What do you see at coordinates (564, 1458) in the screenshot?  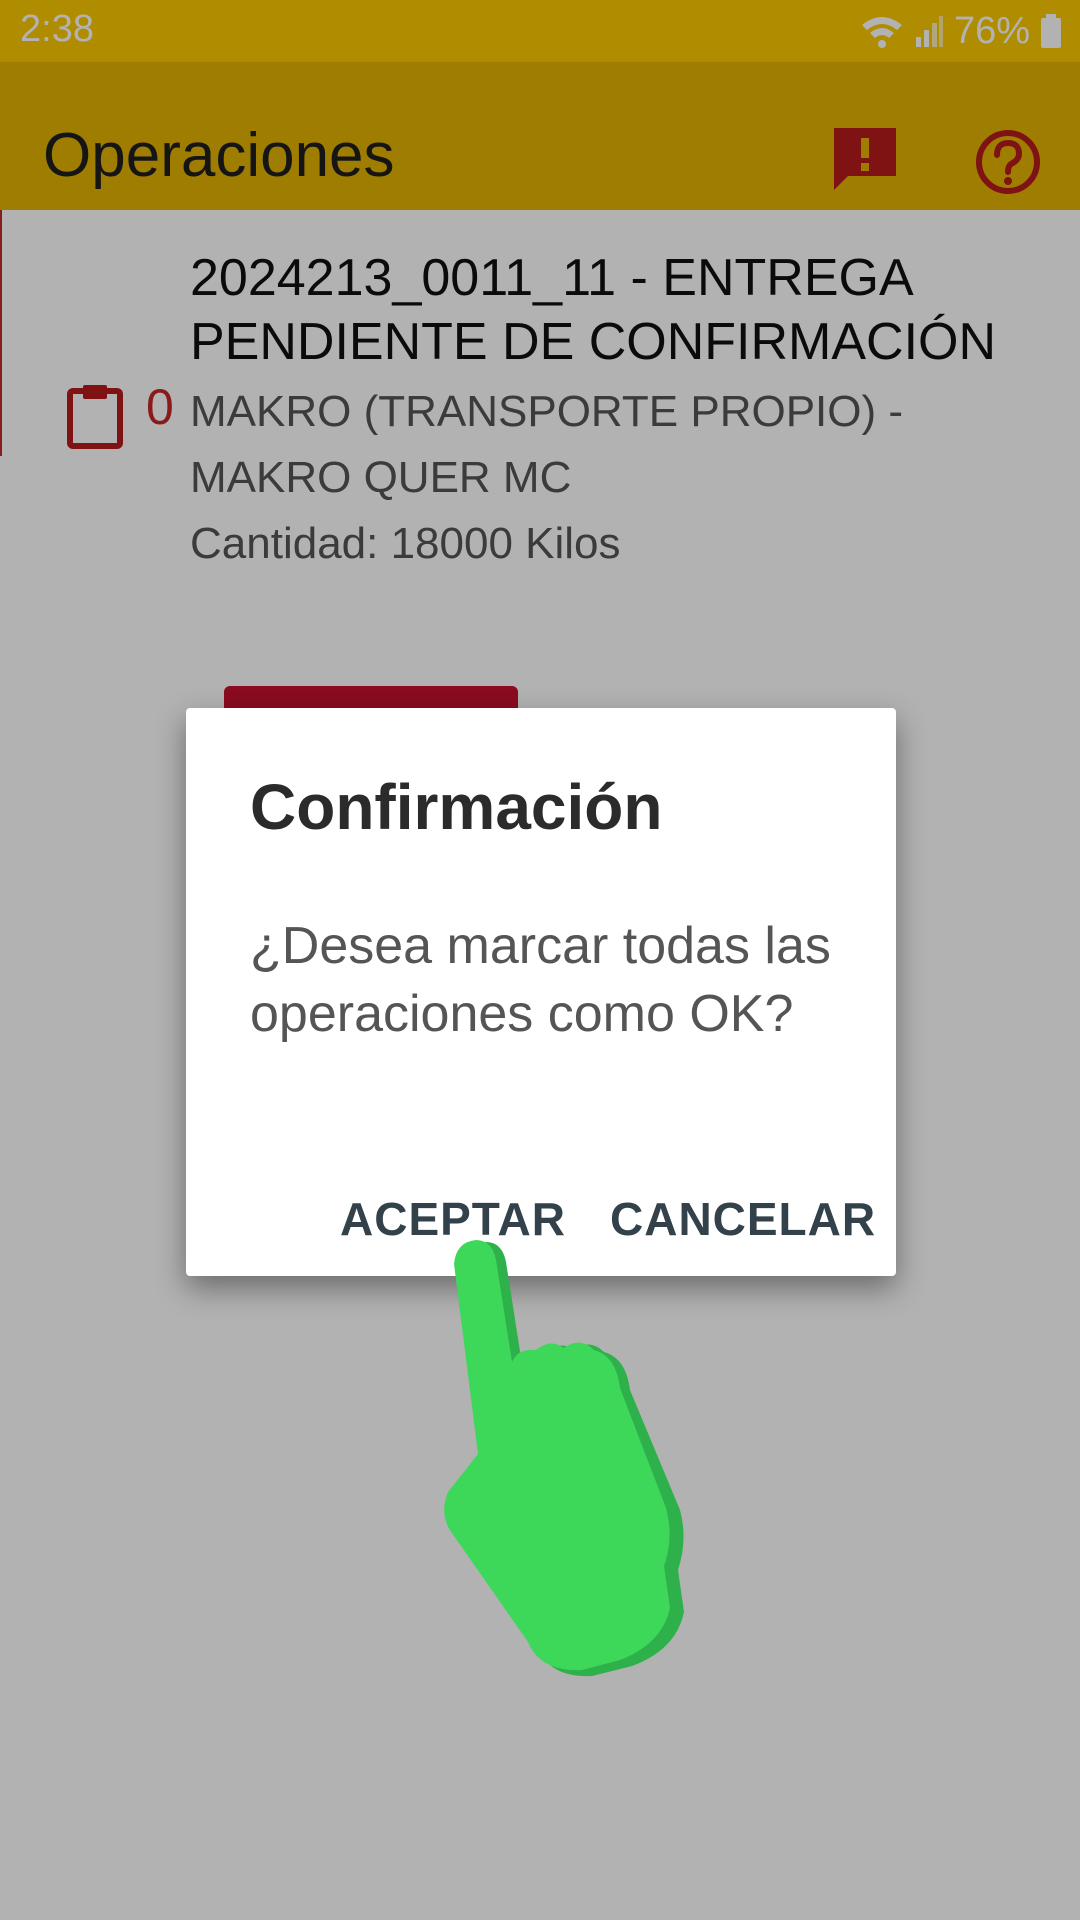 I see `pointing-hand-icon` at bounding box center [564, 1458].